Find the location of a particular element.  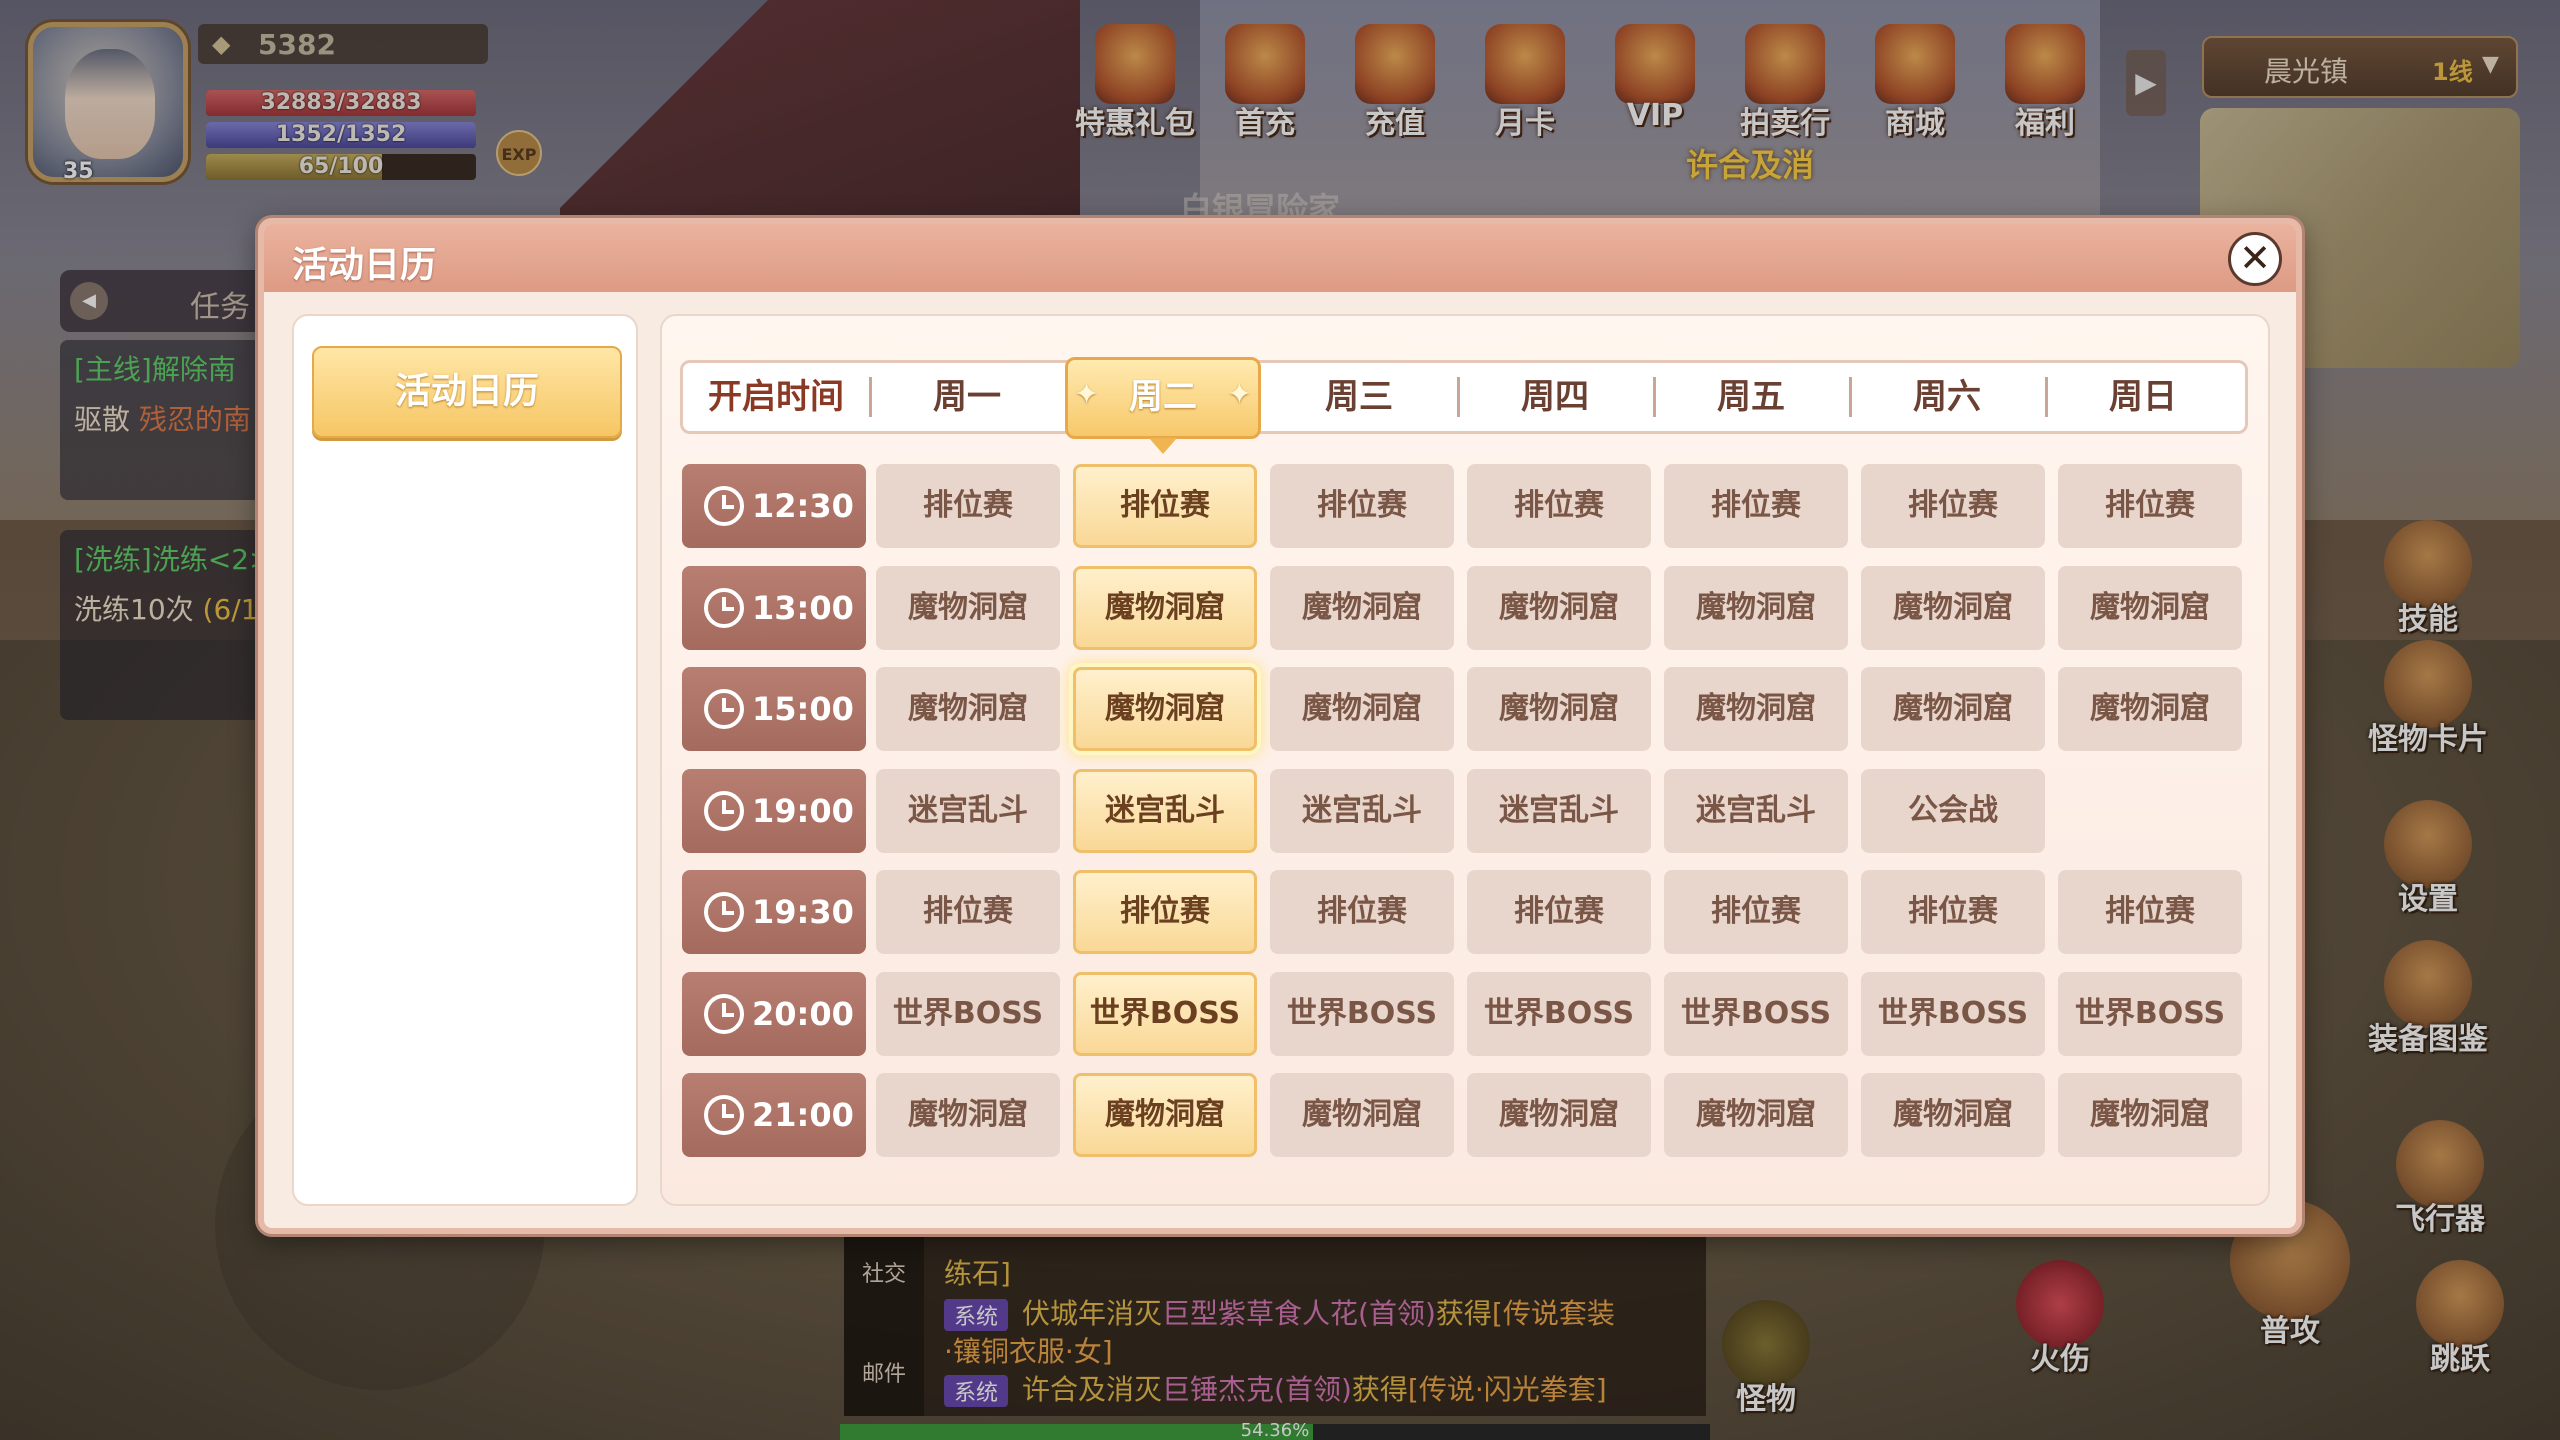

tab-day-4: 周四 is located at coordinates (1555, 397).